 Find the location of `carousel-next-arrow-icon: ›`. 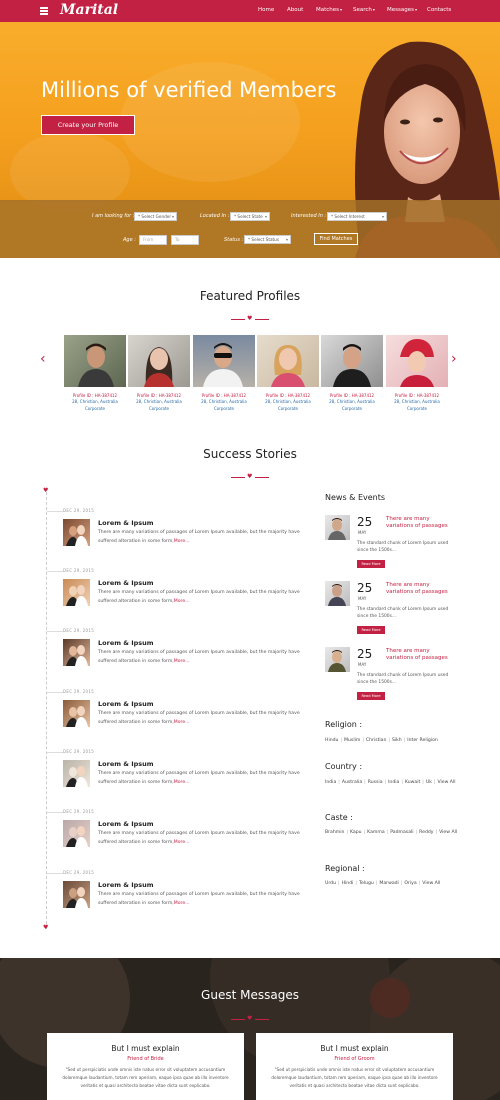

carousel-next-arrow-icon: › is located at coordinates (454, 359).